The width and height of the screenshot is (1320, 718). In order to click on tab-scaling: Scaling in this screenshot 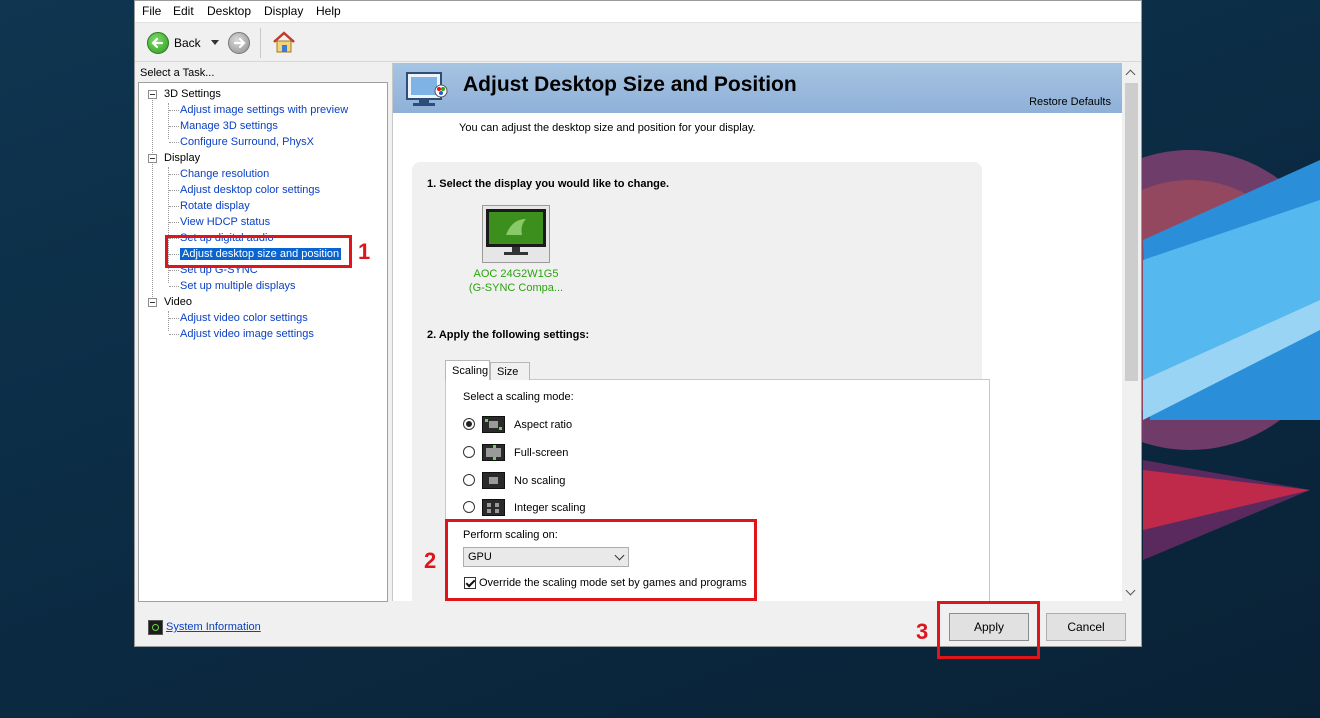, I will do `click(467, 370)`.